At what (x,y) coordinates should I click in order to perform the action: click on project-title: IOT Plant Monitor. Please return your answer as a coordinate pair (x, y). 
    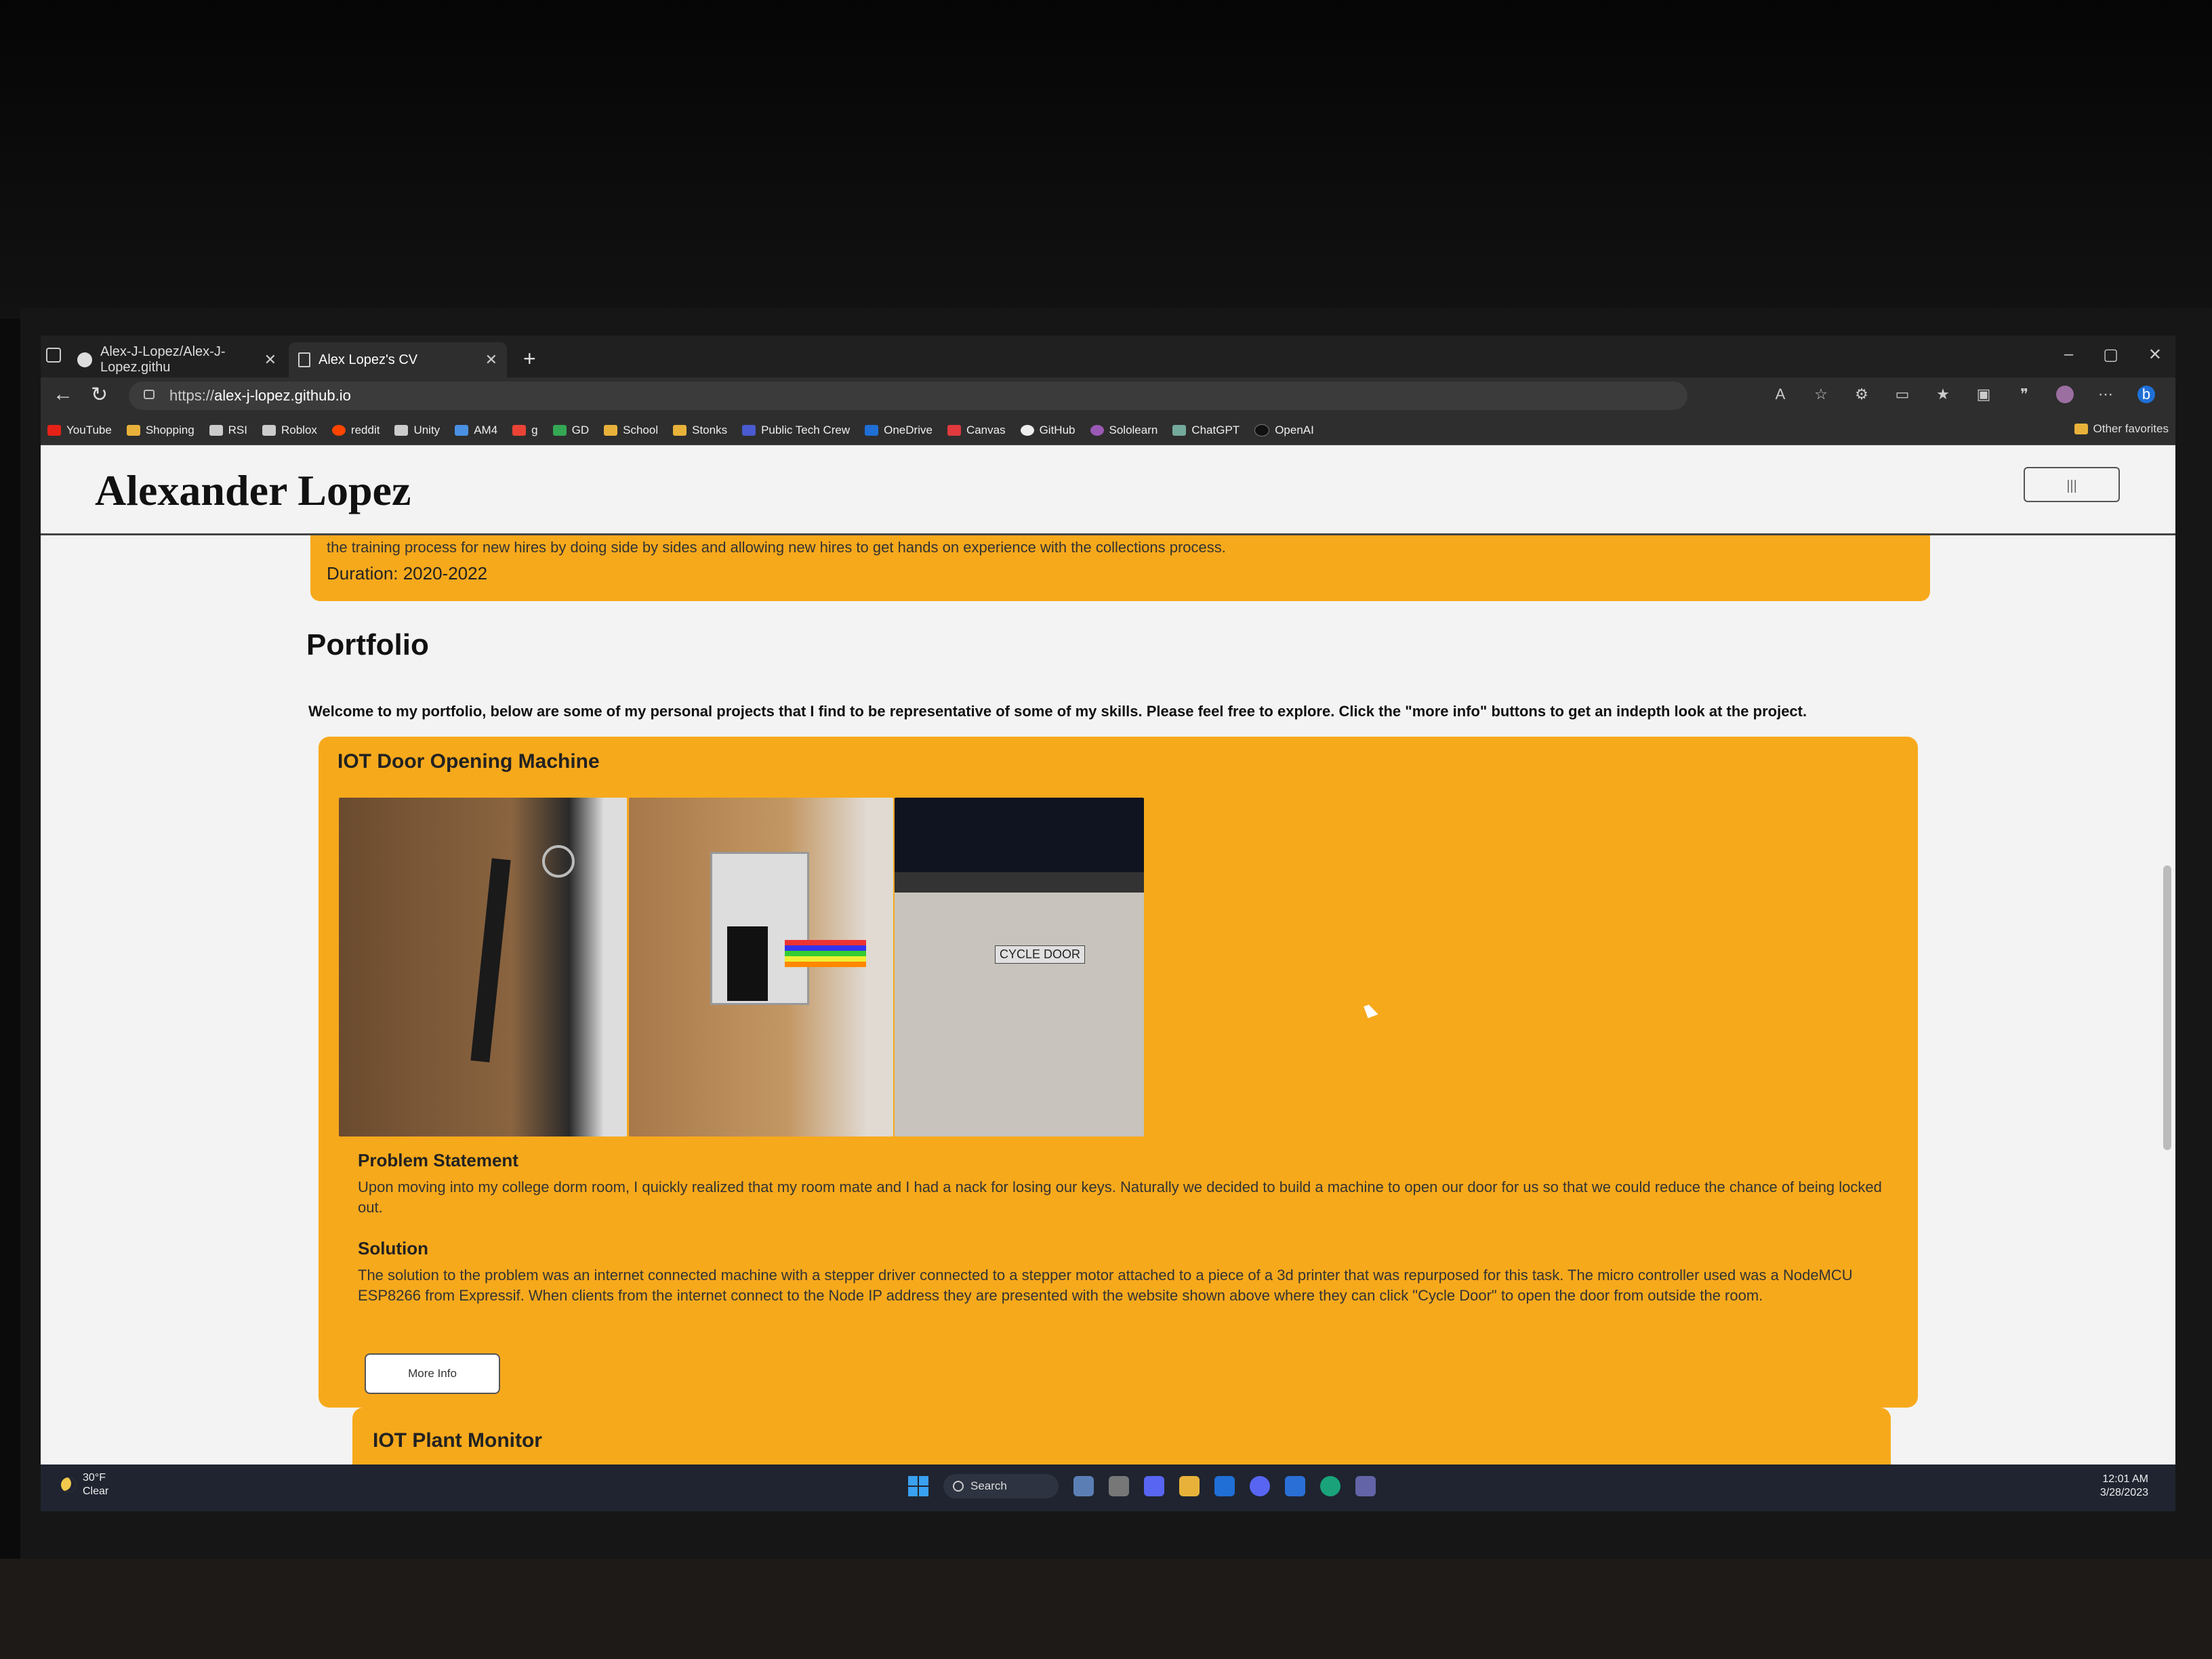
    Looking at the image, I should click on (457, 1440).